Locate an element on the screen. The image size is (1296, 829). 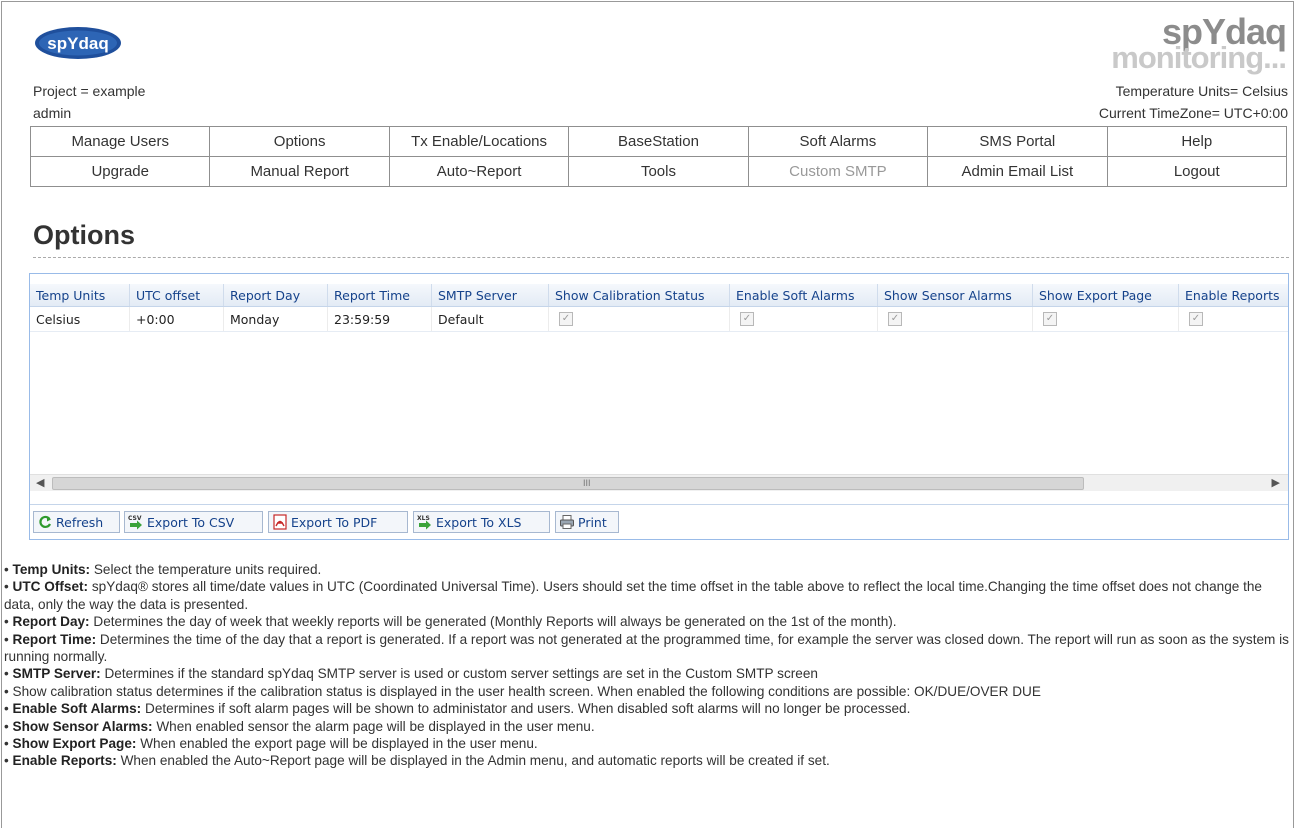
cell-report-time: 23:59:59 is located at coordinates (380, 319).